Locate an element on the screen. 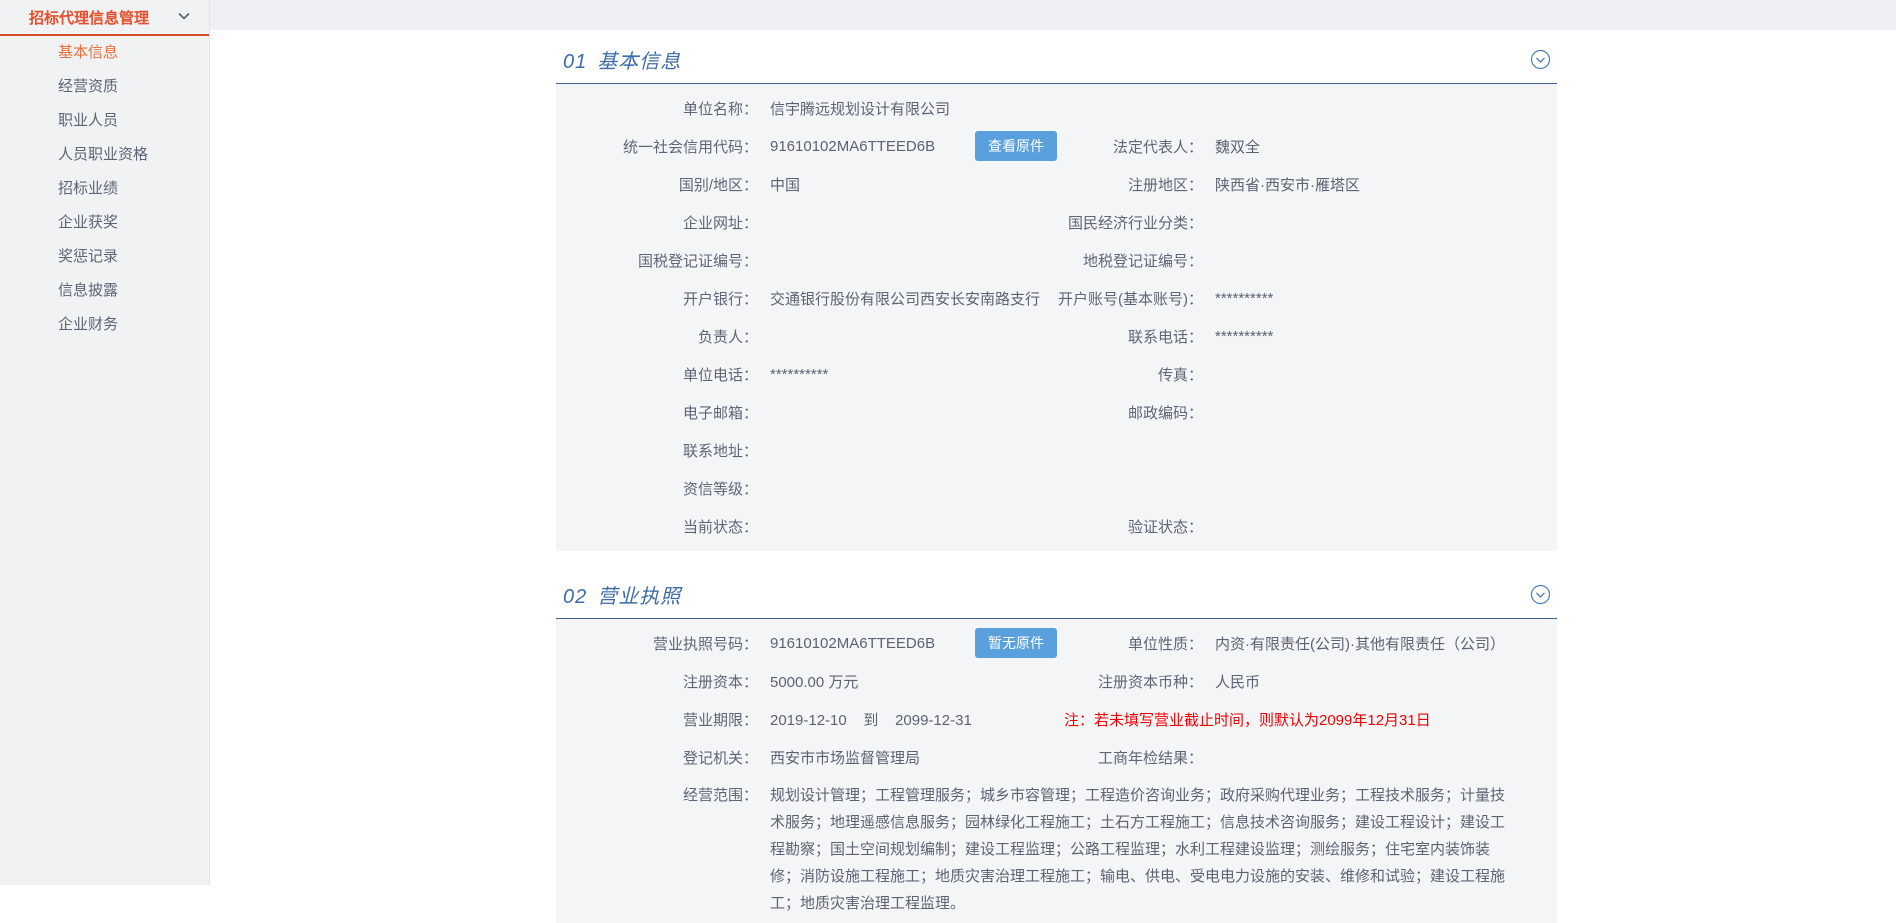 The image size is (1896, 923). registration-authority-label: 登记机关： is located at coordinates (720, 758).